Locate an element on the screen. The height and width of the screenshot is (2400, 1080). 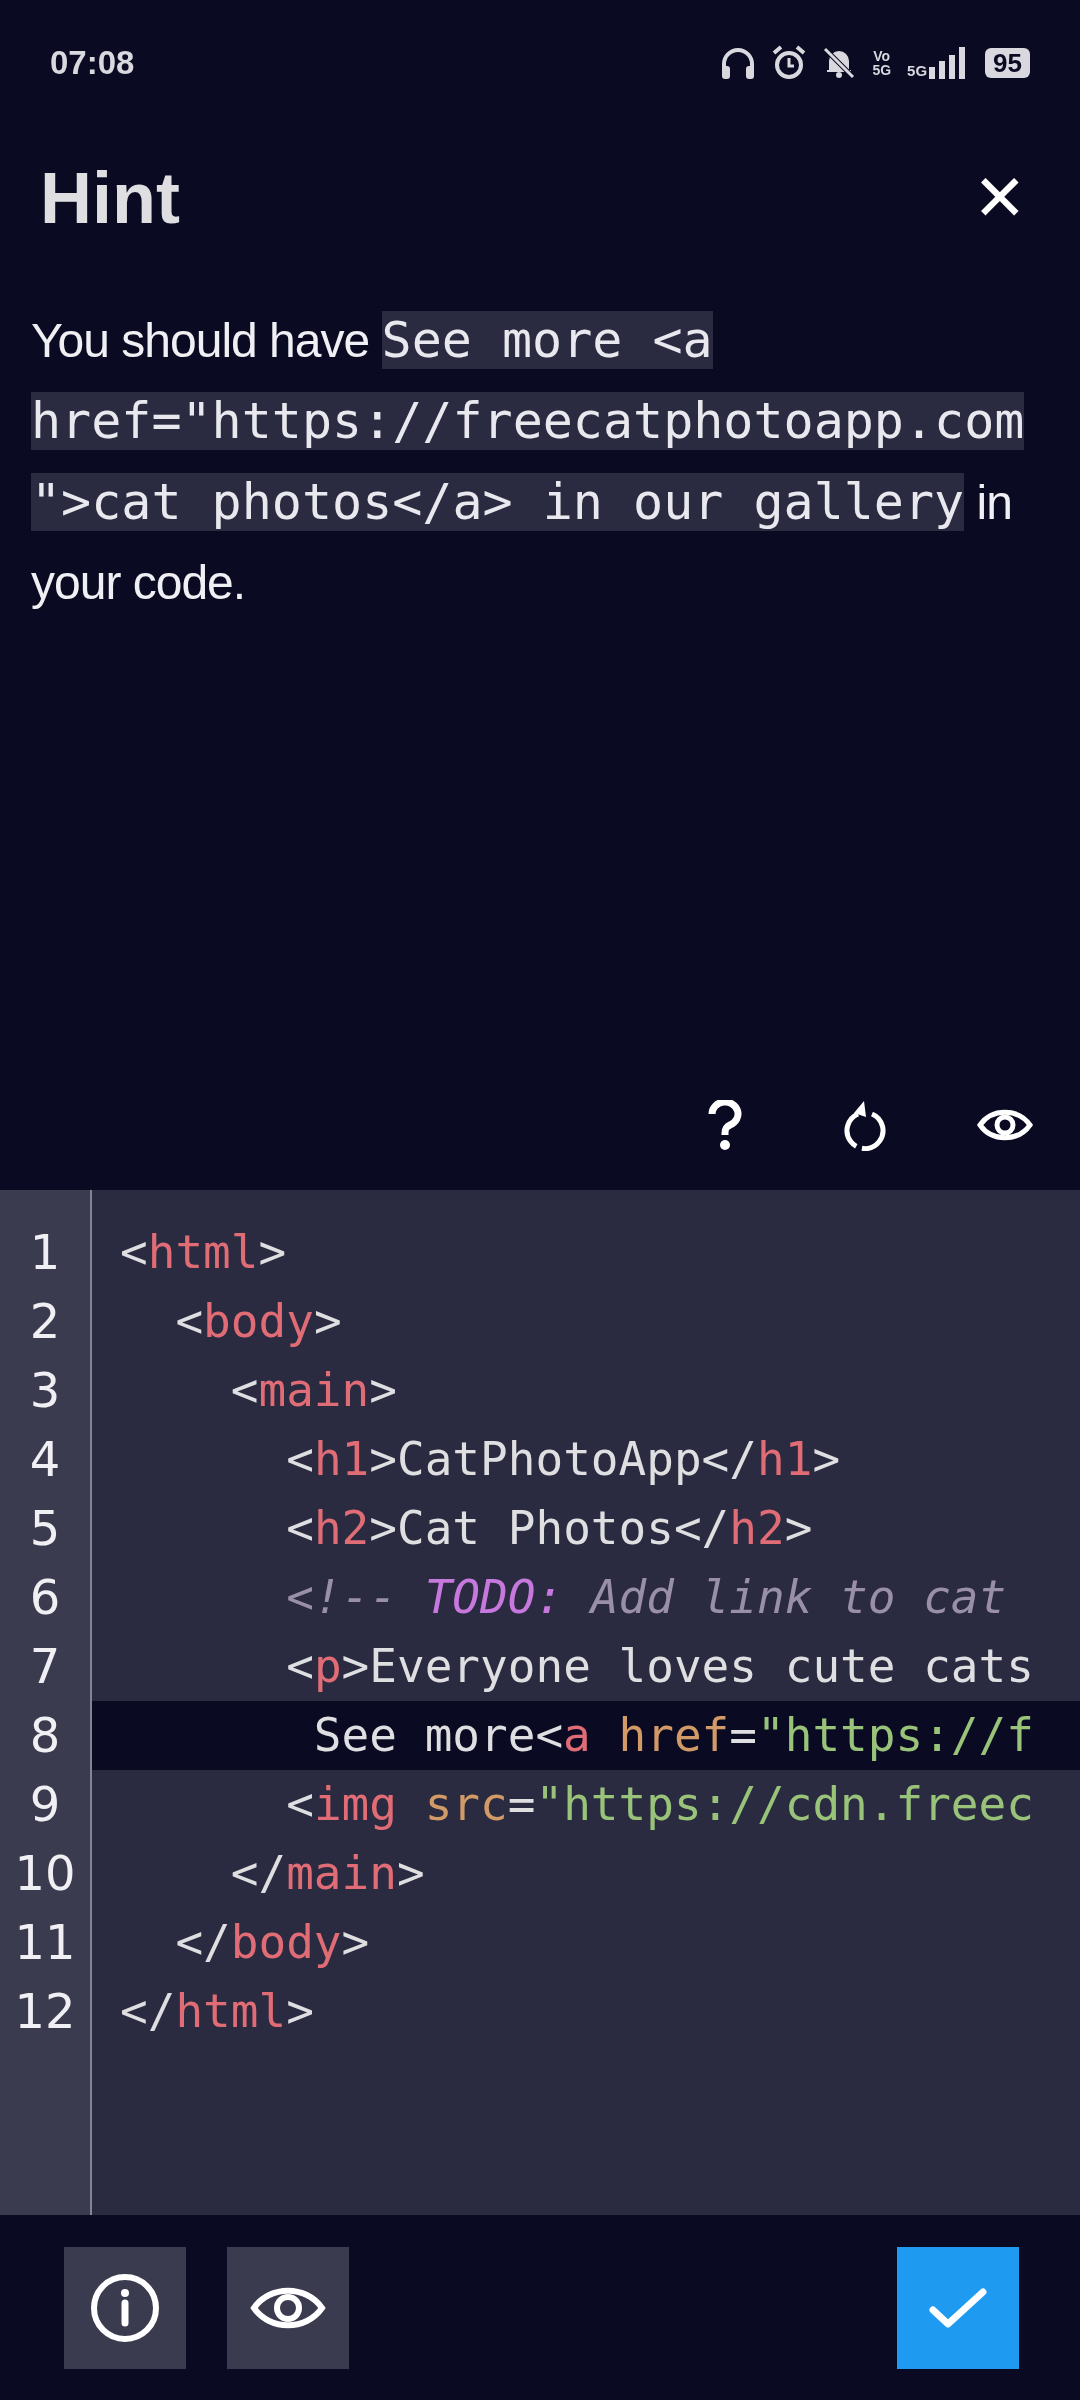
line-number: 7 is located at coordinates (45, 1666).